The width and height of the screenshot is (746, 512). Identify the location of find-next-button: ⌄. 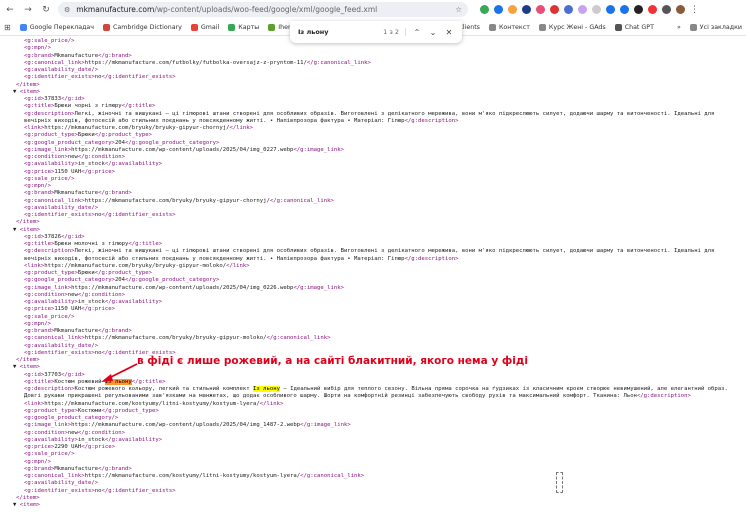
(433, 32).